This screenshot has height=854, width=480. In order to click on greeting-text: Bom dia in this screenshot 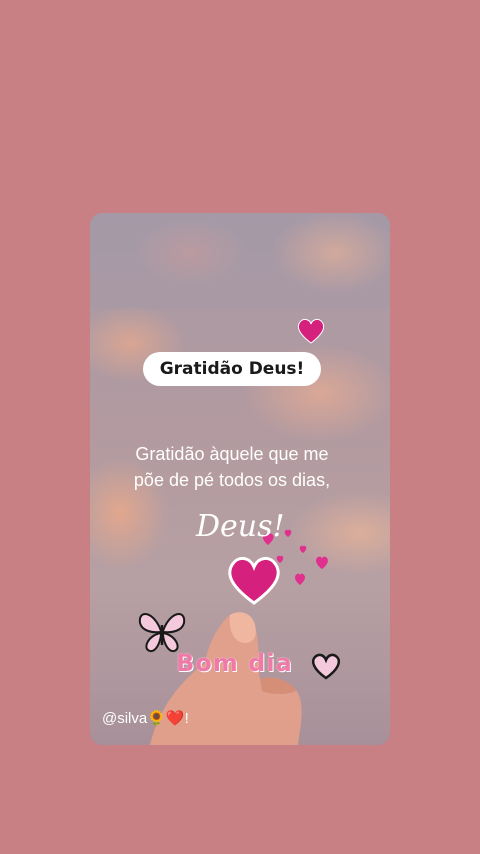, I will do `click(234, 663)`.